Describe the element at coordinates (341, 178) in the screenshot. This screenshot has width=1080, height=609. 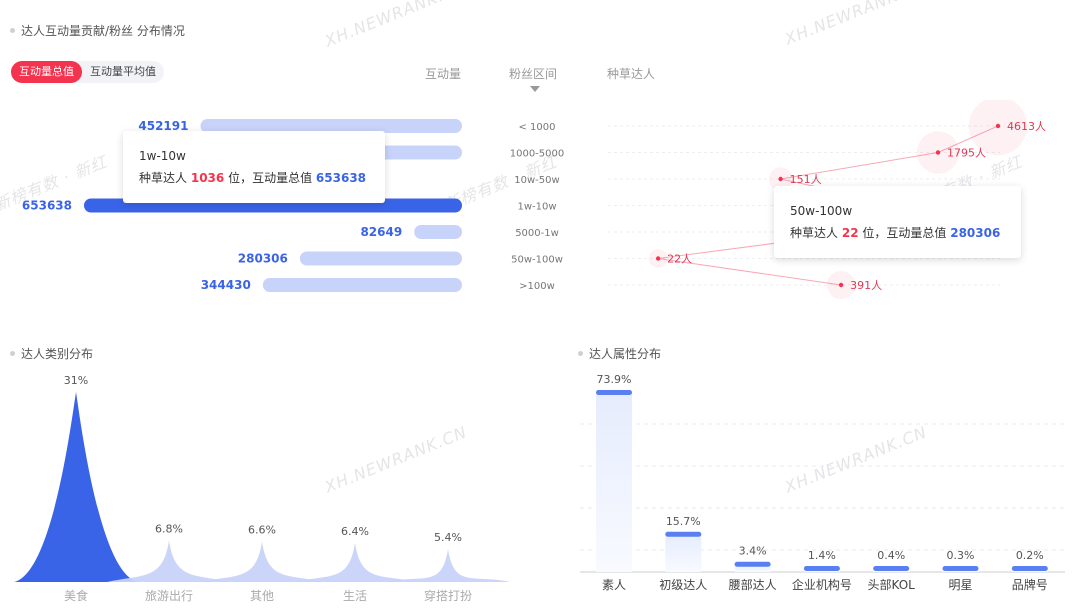
I see `tooltip-value: 653638` at that location.